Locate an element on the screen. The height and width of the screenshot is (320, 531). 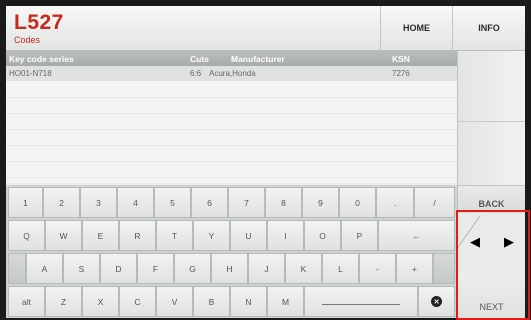
column-header-cuts: Cuts is located at coordinates (199, 59).